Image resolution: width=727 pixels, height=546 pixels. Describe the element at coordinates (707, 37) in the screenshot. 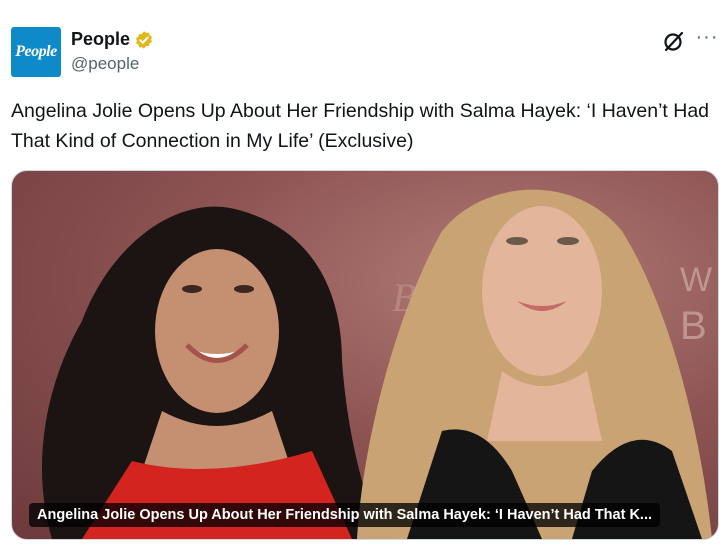

I see `more-icon: ···` at that location.